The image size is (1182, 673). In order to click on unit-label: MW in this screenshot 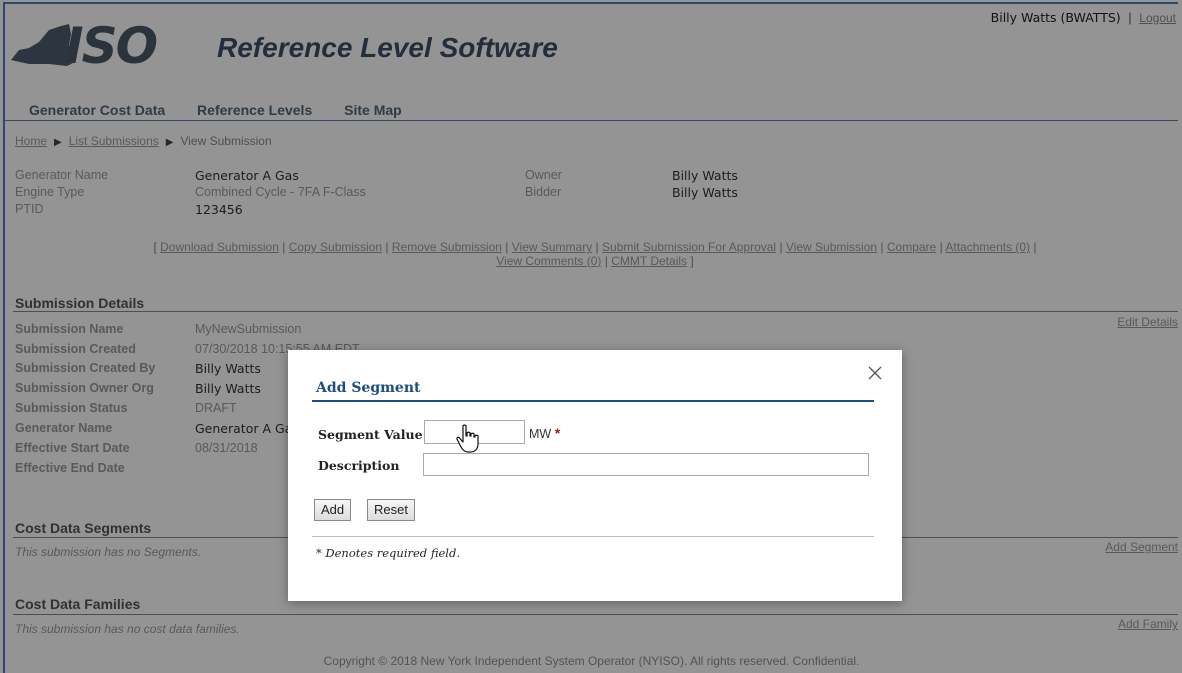, I will do `click(540, 434)`.